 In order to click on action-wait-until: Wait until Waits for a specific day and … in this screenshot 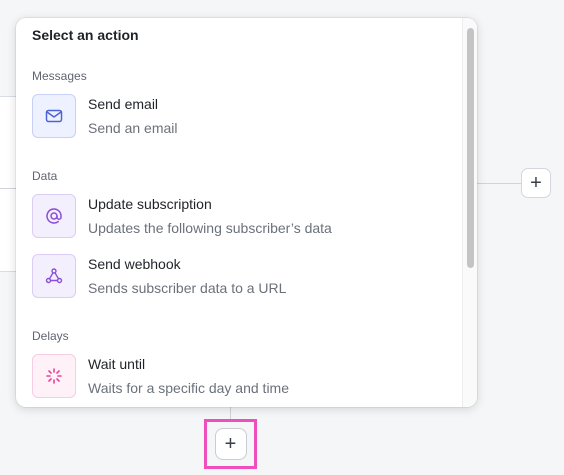, I will do `click(242, 378)`.